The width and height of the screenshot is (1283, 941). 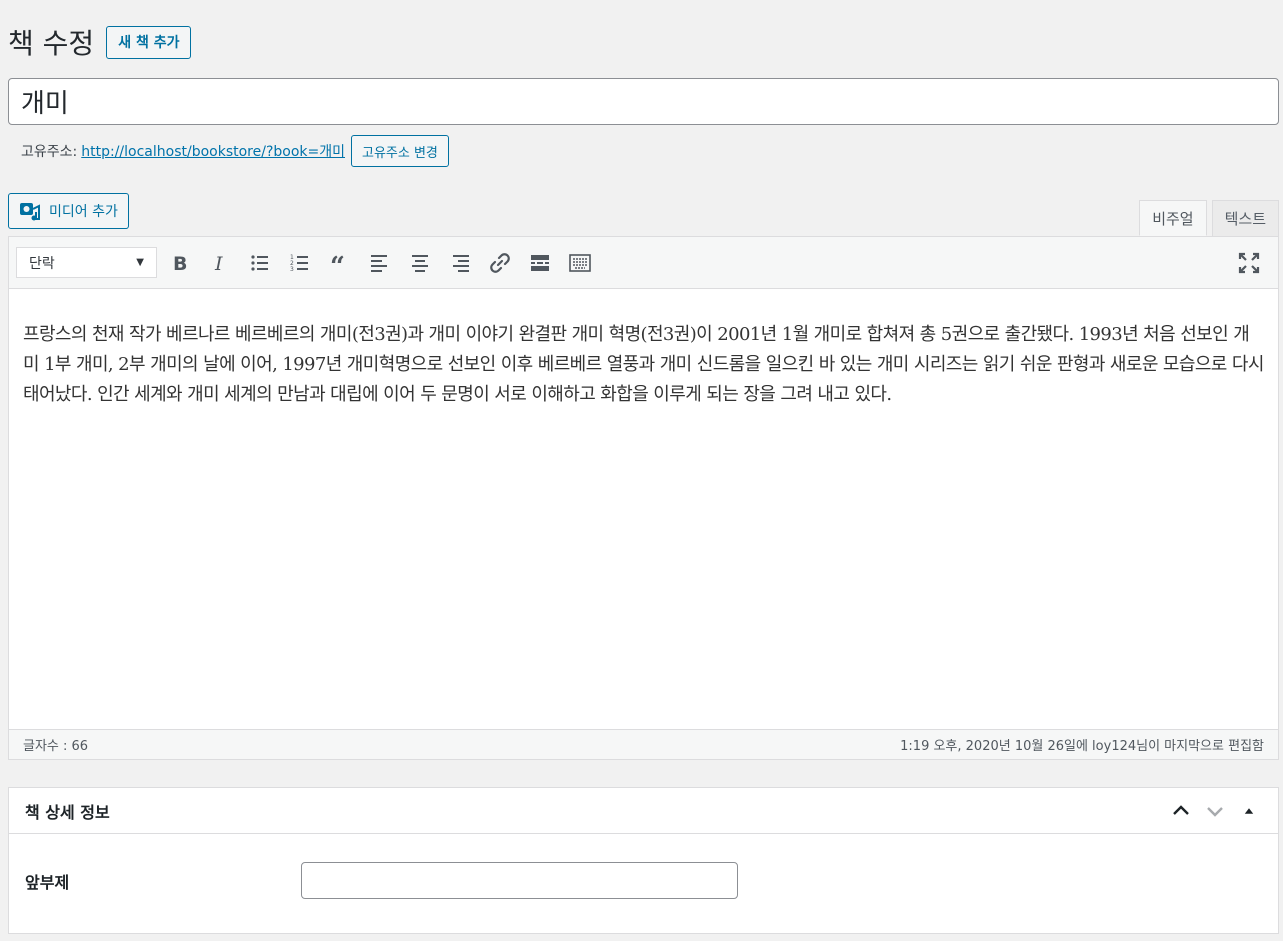 I want to click on subtitle-input, so click(x=519, y=880).